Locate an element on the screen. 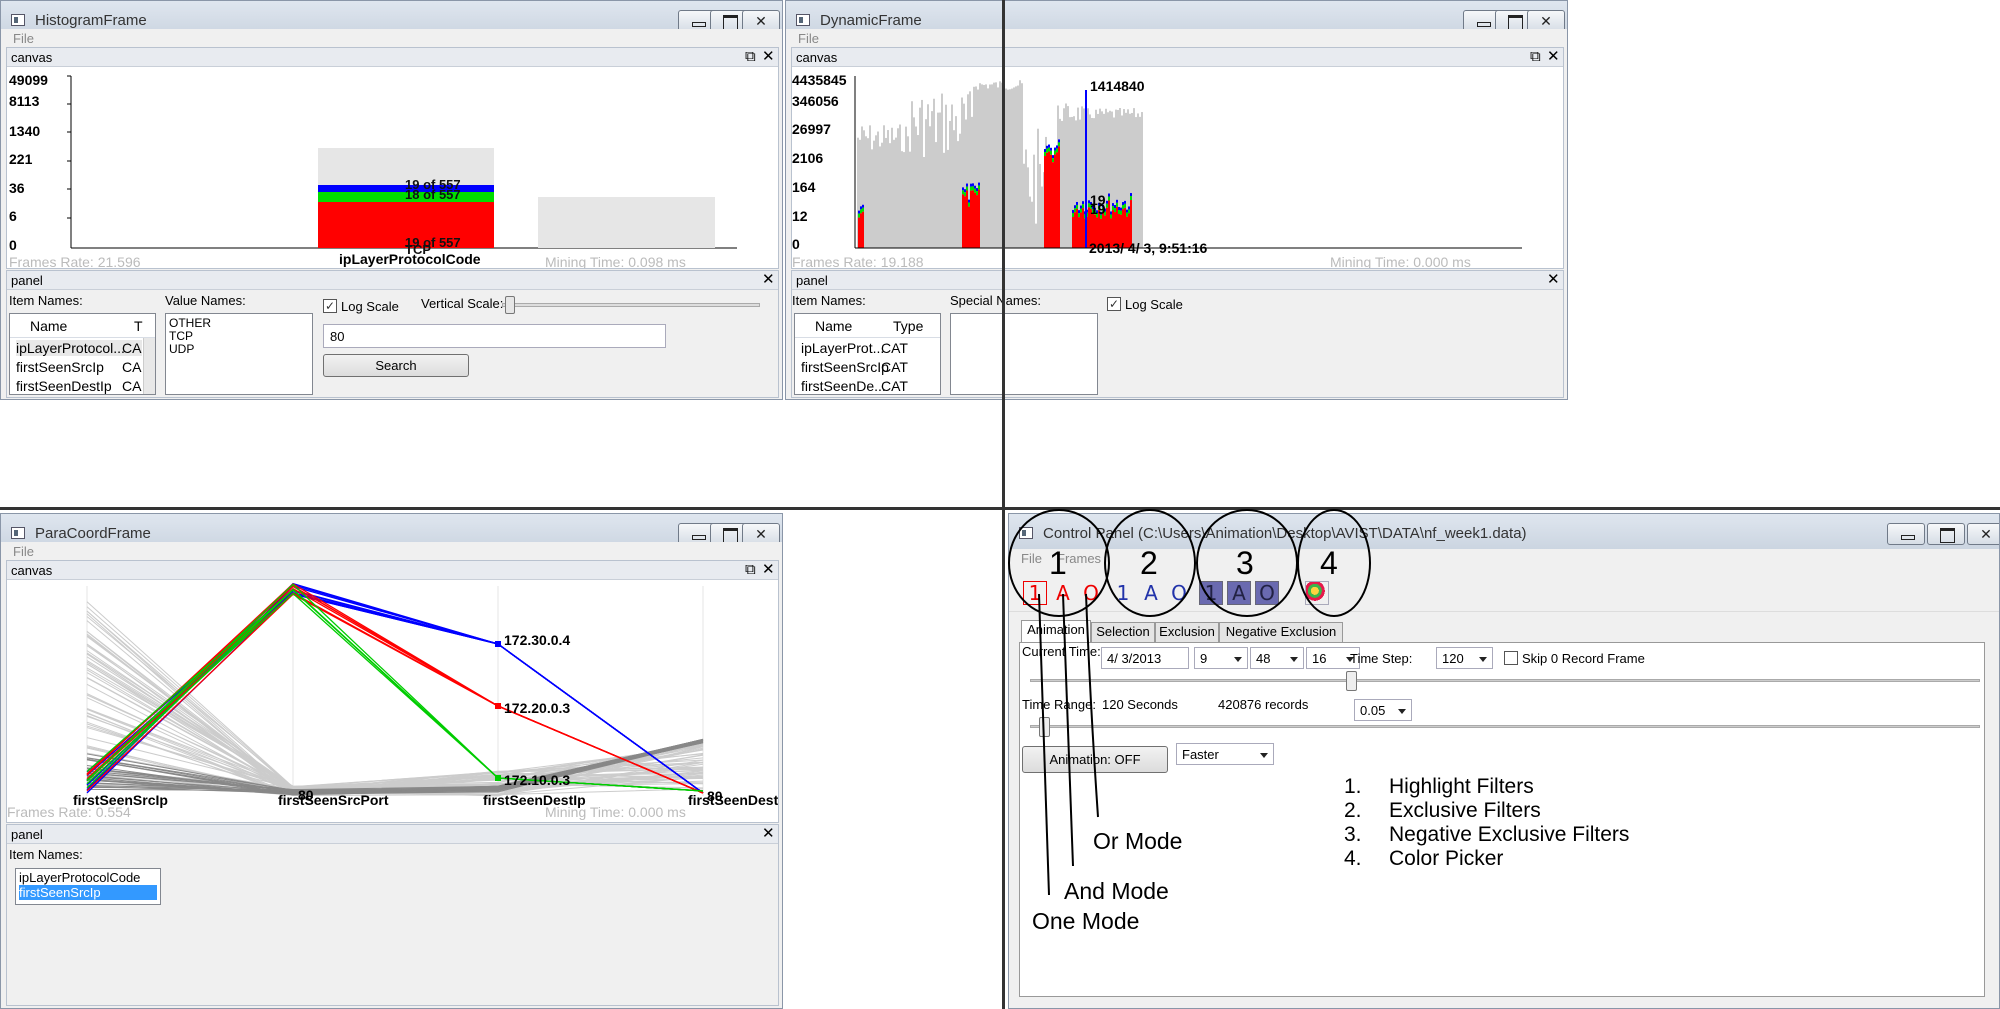 The width and height of the screenshot is (2000, 1009). scrollbar is located at coordinates (149, 366).